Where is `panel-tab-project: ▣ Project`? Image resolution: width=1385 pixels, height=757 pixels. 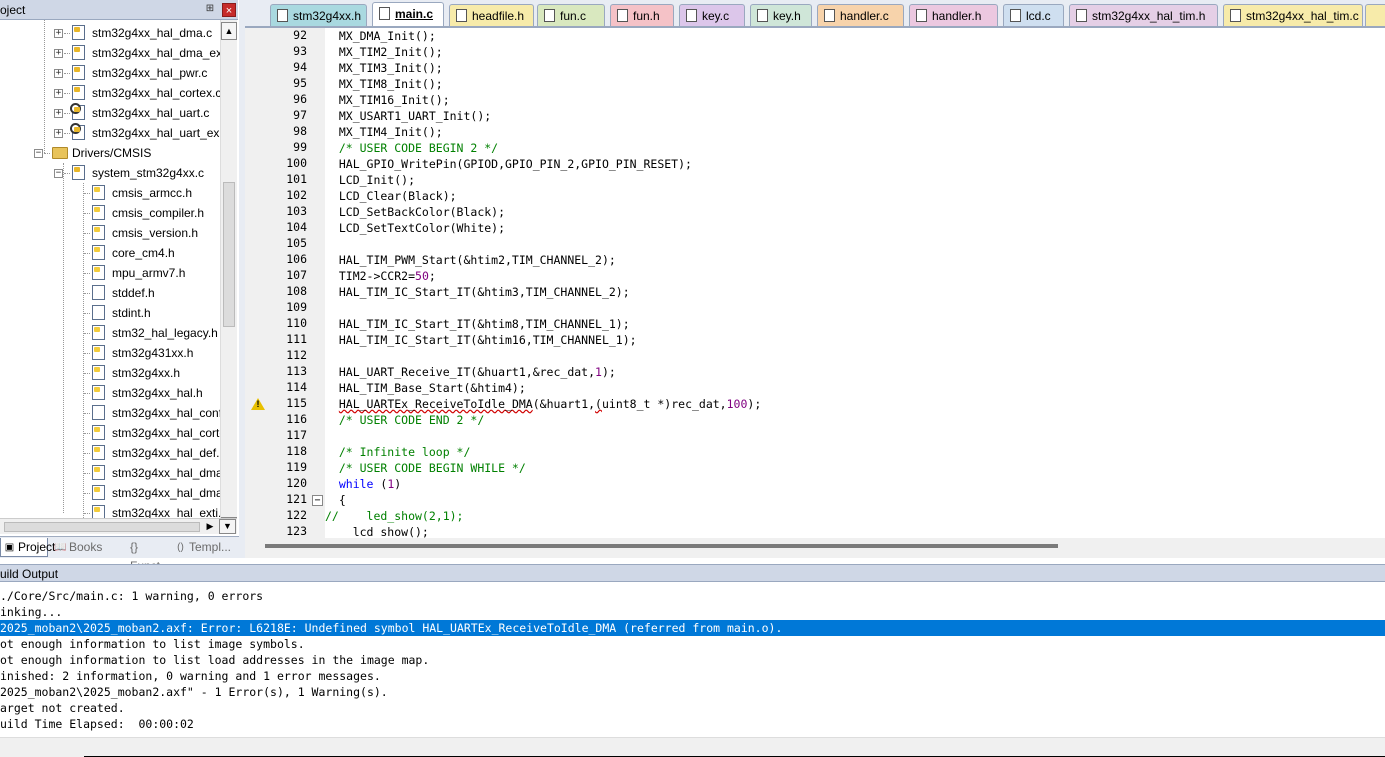 panel-tab-project: ▣ Project is located at coordinates (27, 547).